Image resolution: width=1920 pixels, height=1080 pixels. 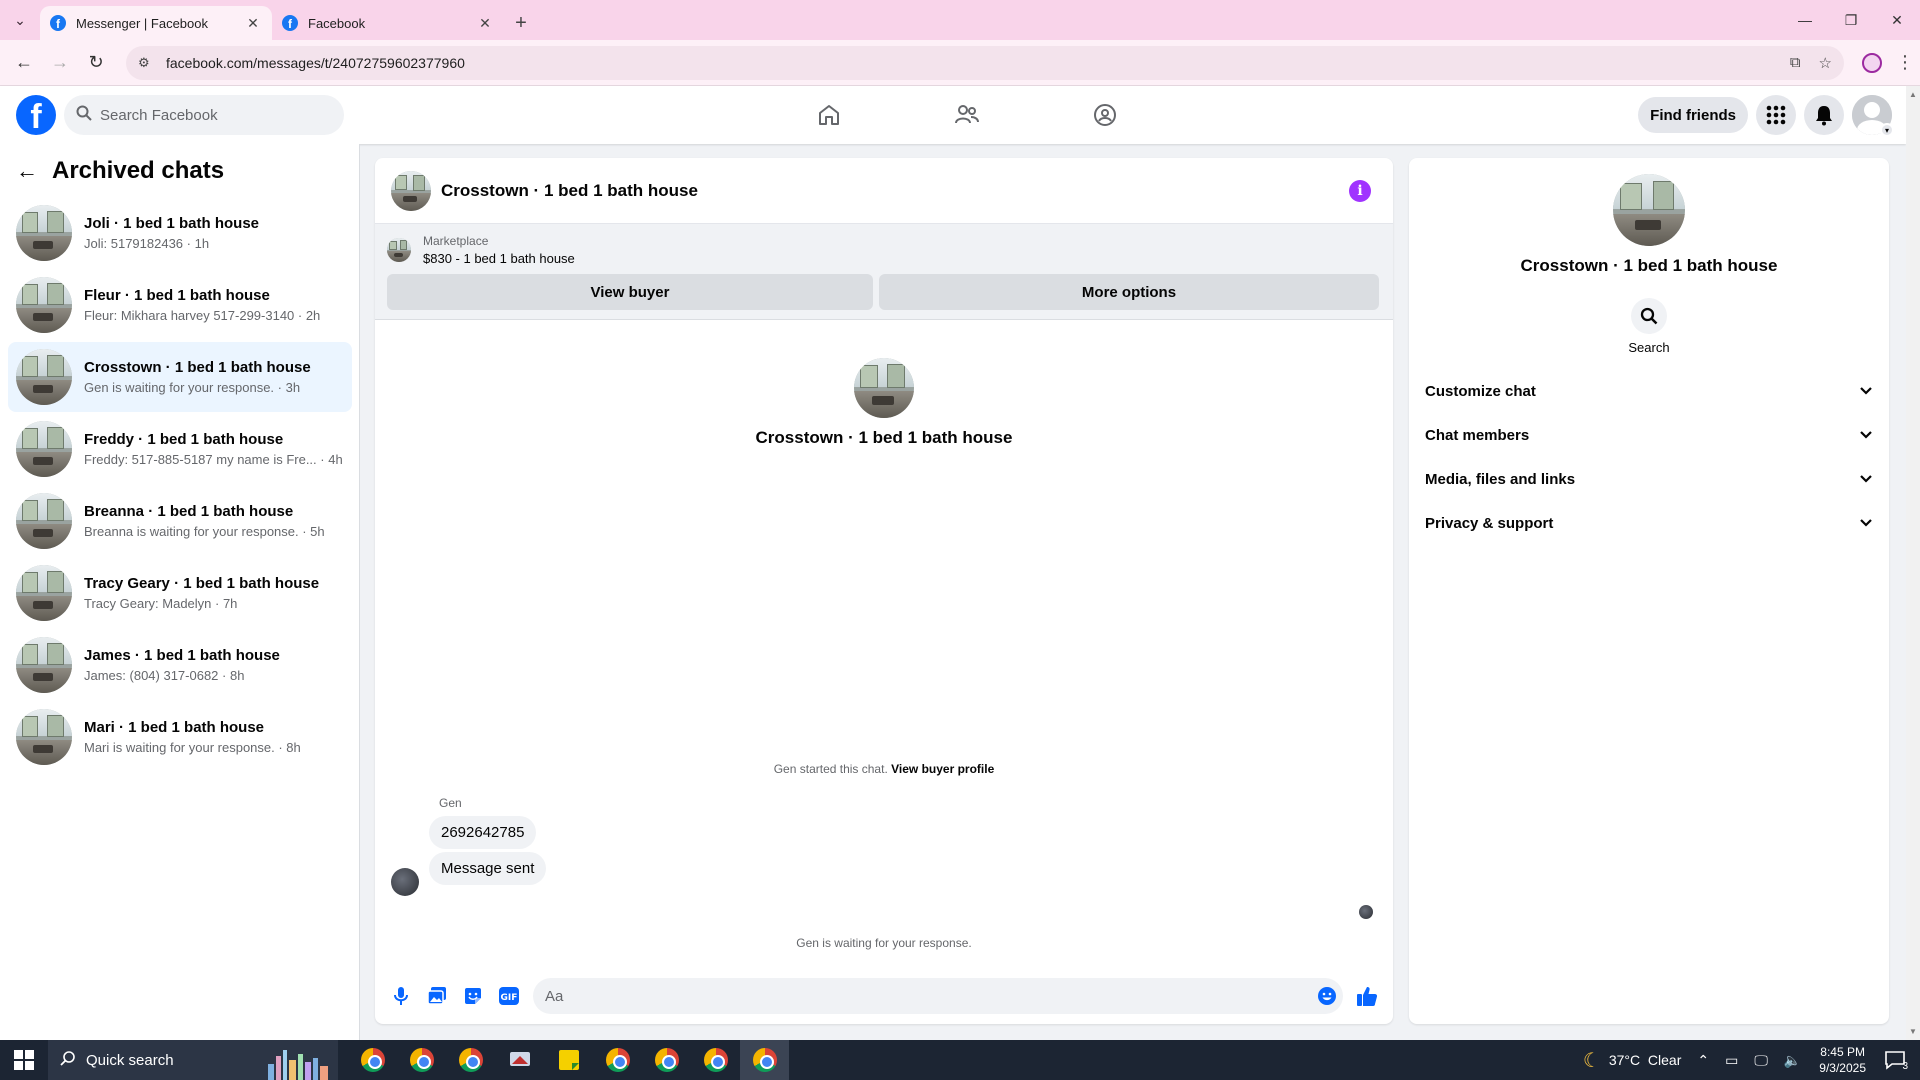 I want to click on taskbar-search: Quick search, so click(x=193, y=1060).